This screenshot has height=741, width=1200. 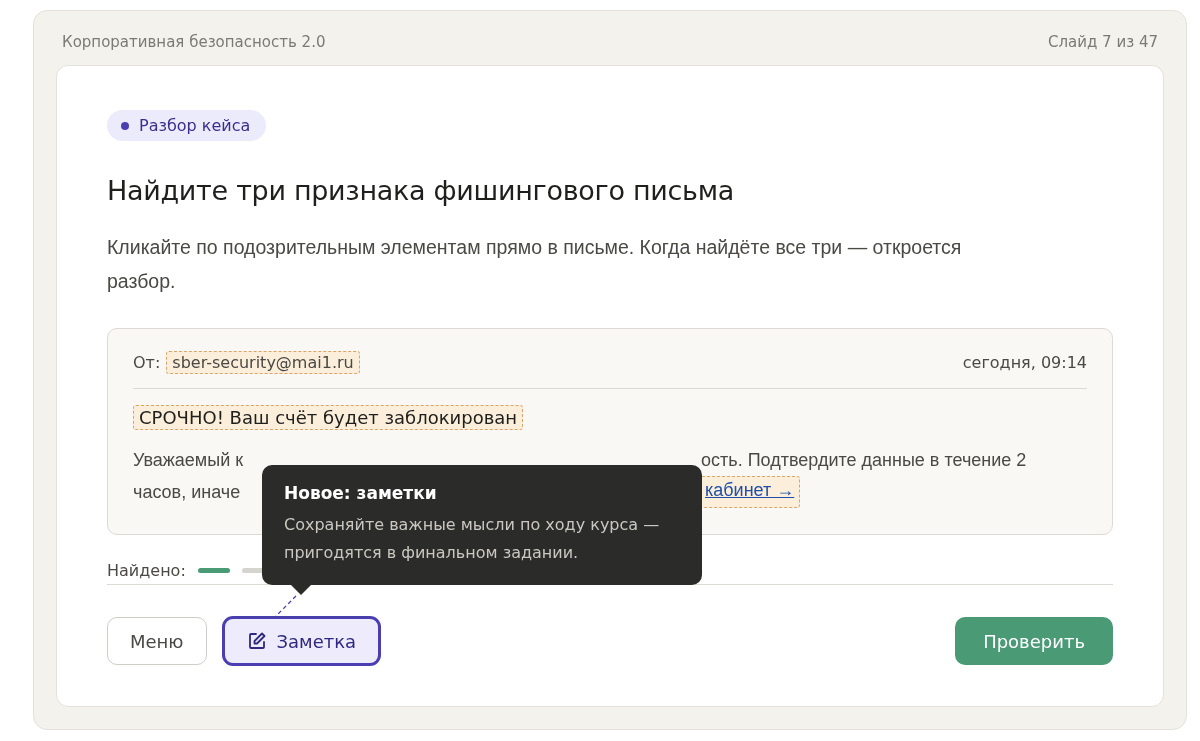 What do you see at coordinates (157, 641) in the screenshot?
I see `menu-button: Меню` at bounding box center [157, 641].